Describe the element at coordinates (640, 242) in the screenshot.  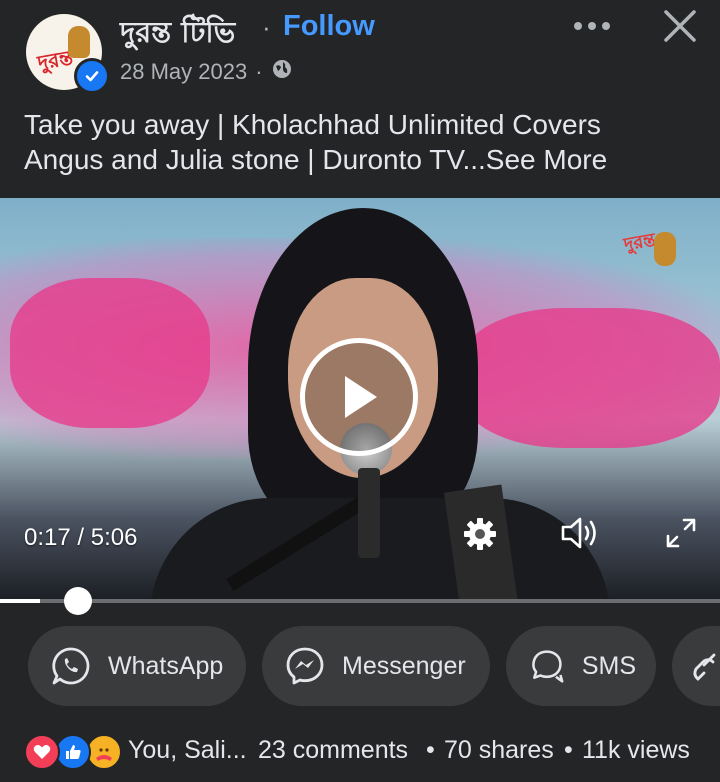
I see `channel-watermark: দুরন্ত` at that location.